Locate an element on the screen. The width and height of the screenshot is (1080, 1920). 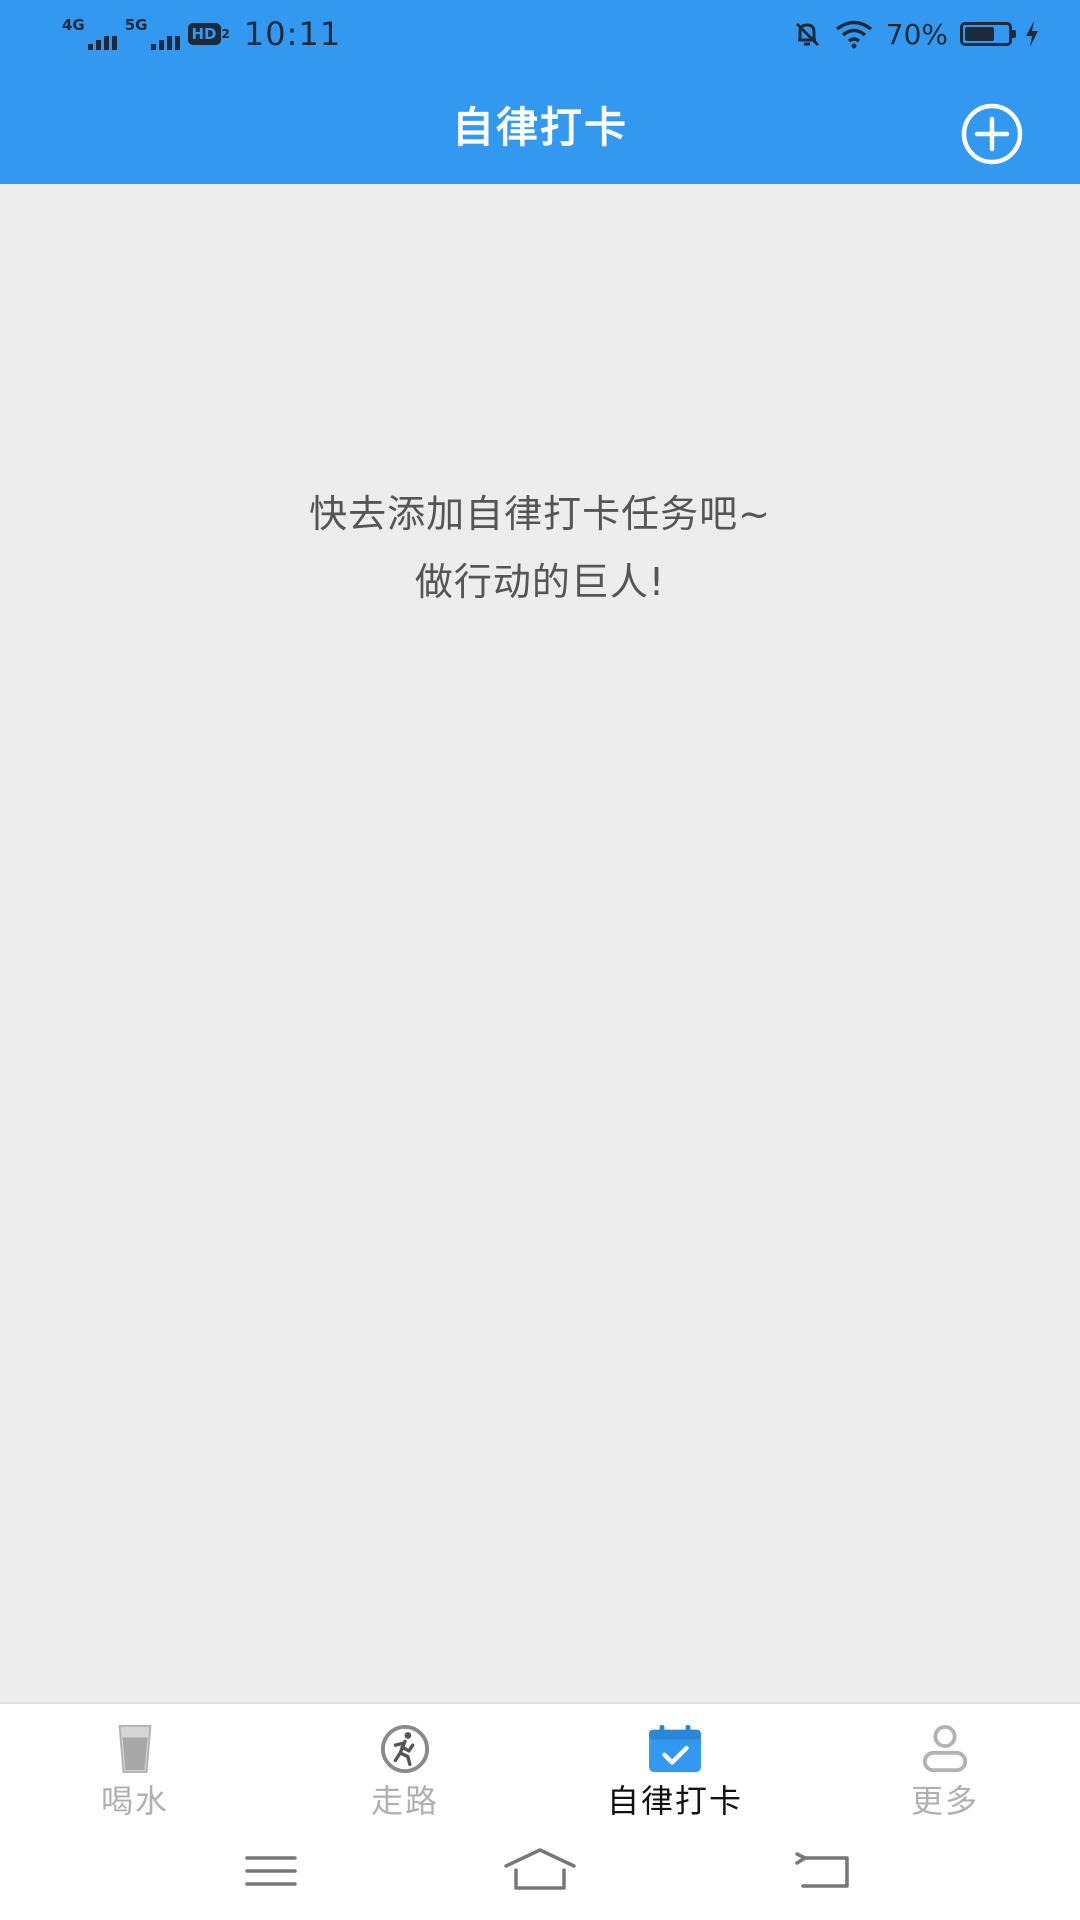
network-4g-label: 4G is located at coordinates (73, 25).